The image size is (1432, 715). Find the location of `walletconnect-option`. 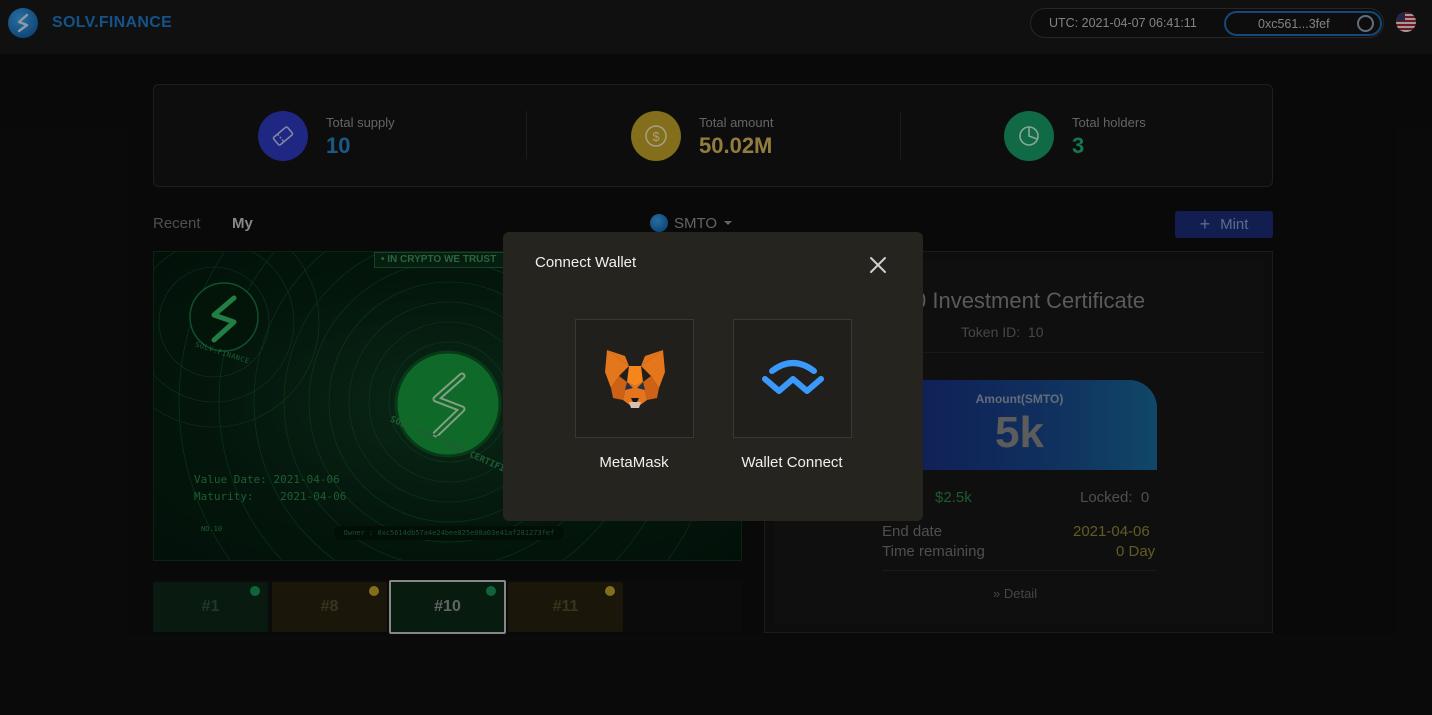

walletconnect-option is located at coordinates (792, 378).